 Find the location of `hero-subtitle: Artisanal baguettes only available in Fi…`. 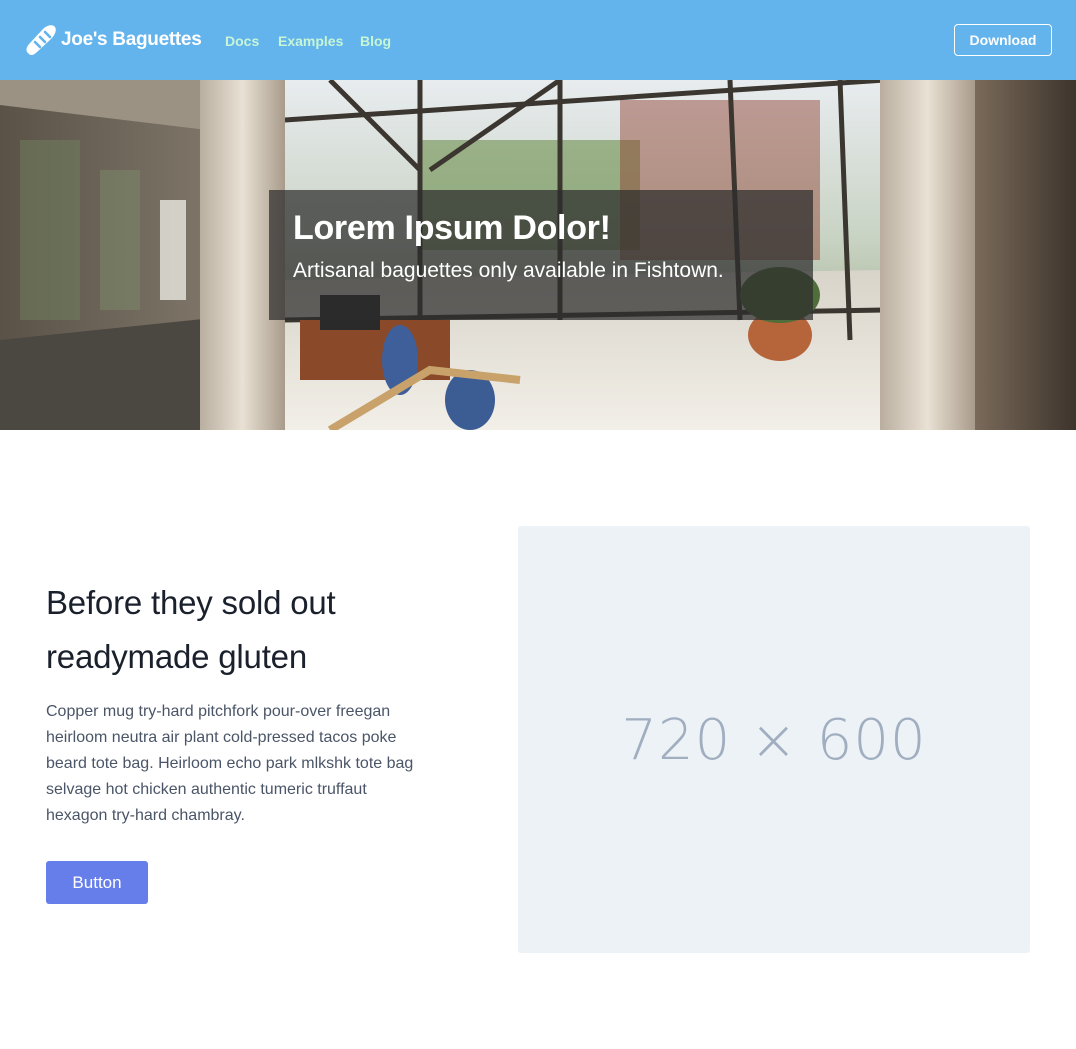

hero-subtitle: Artisanal baguettes only available in Fi… is located at coordinates (508, 270).